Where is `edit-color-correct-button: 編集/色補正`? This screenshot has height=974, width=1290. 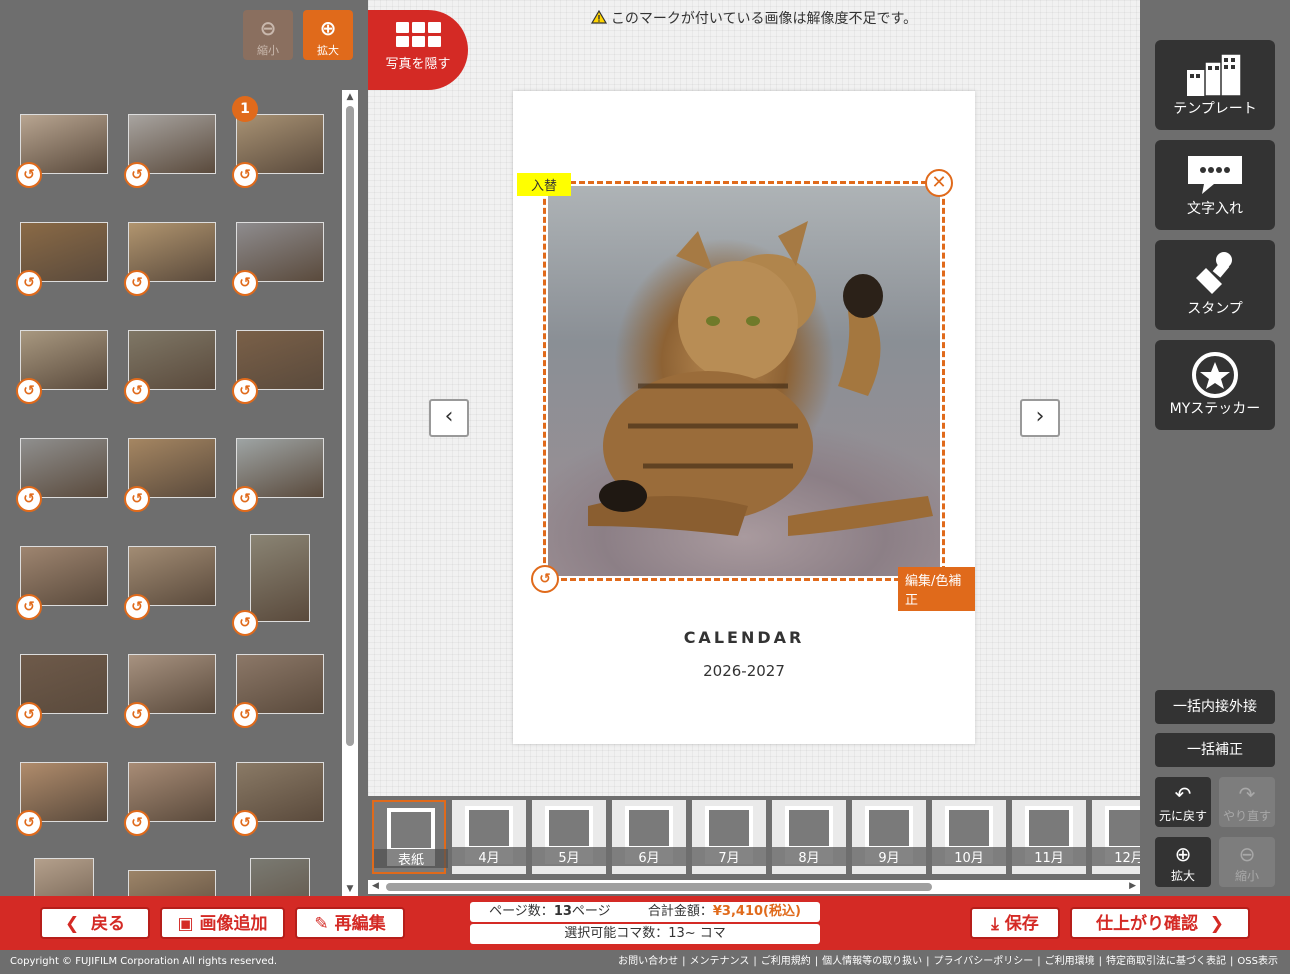
edit-color-correct-button: 編集/色補正 is located at coordinates (936, 589).